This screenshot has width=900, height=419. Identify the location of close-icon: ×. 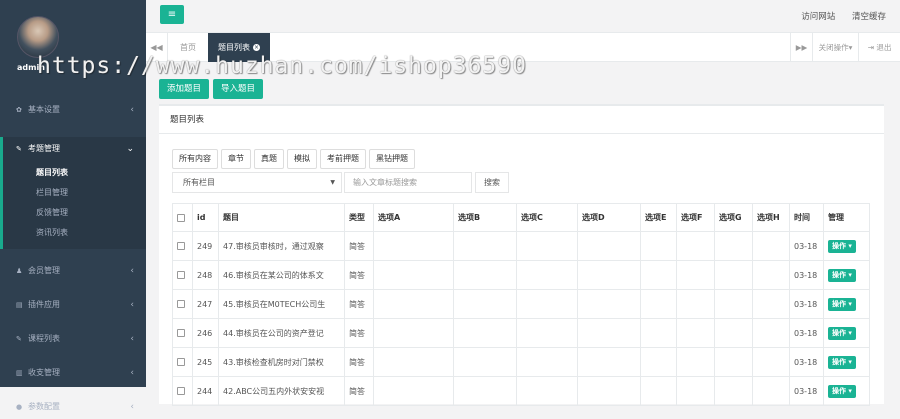
(256, 47).